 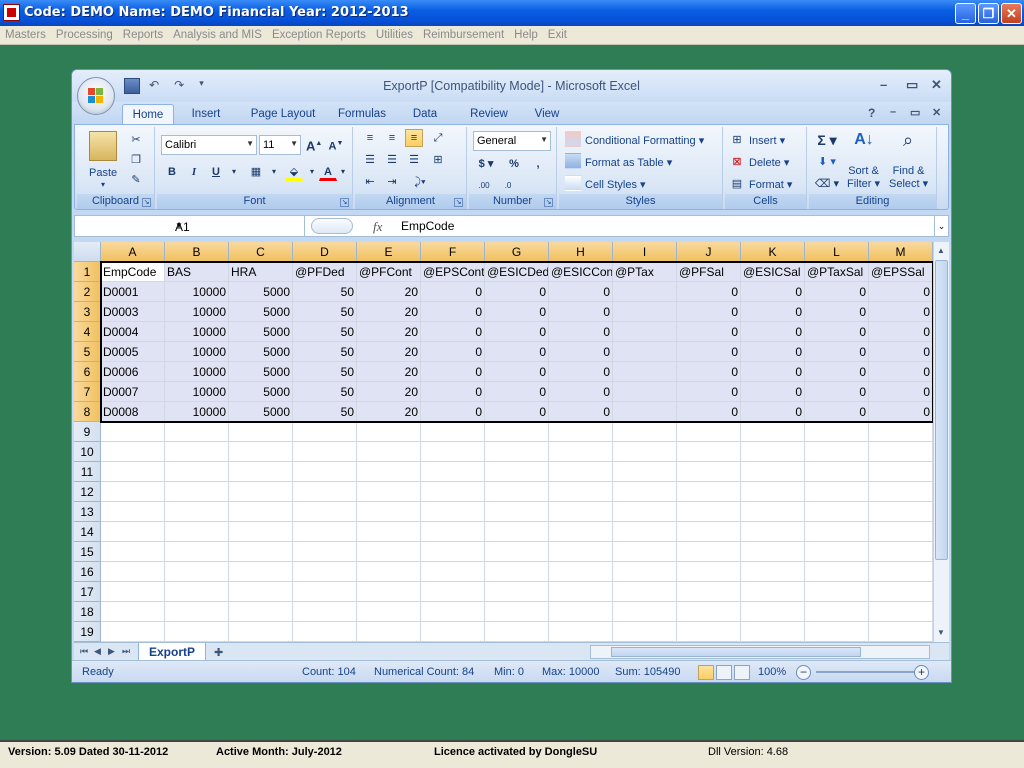 What do you see at coordinates (209, 145) in the screenshot?
I see `font-name-combo: Calibri ▼` at bounding box center [209, 145].